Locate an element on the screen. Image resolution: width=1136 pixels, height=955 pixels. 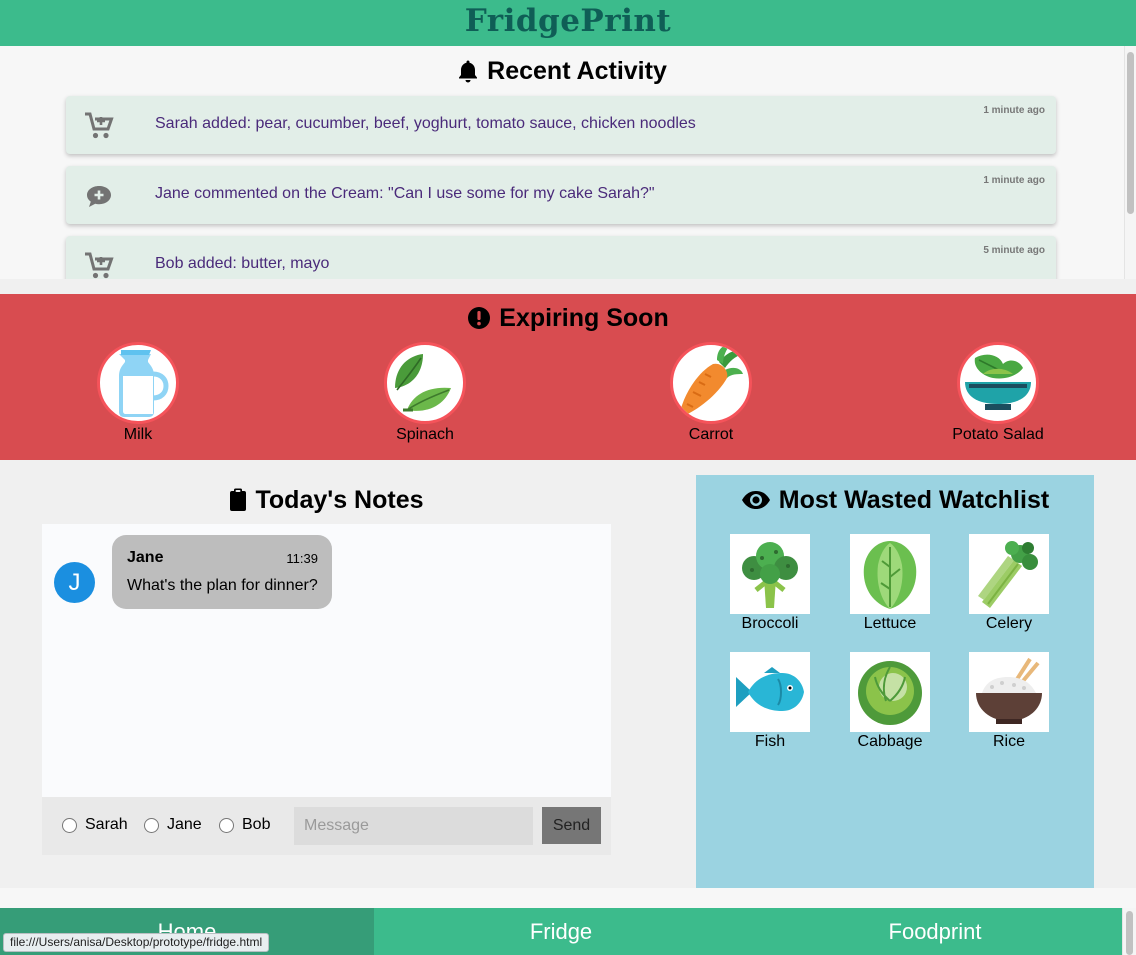
watchlist-item-broccoli: Broccoli is located at coordinates (770, 583).